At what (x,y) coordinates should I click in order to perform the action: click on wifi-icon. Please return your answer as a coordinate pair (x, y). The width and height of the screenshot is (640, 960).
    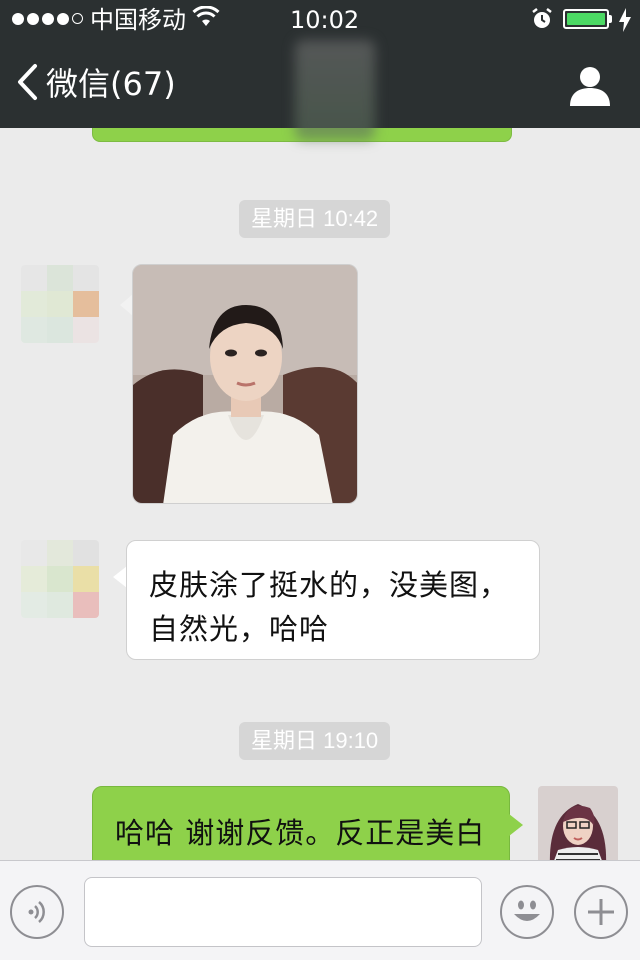
    Looking at the image, I should click on (206, 19).